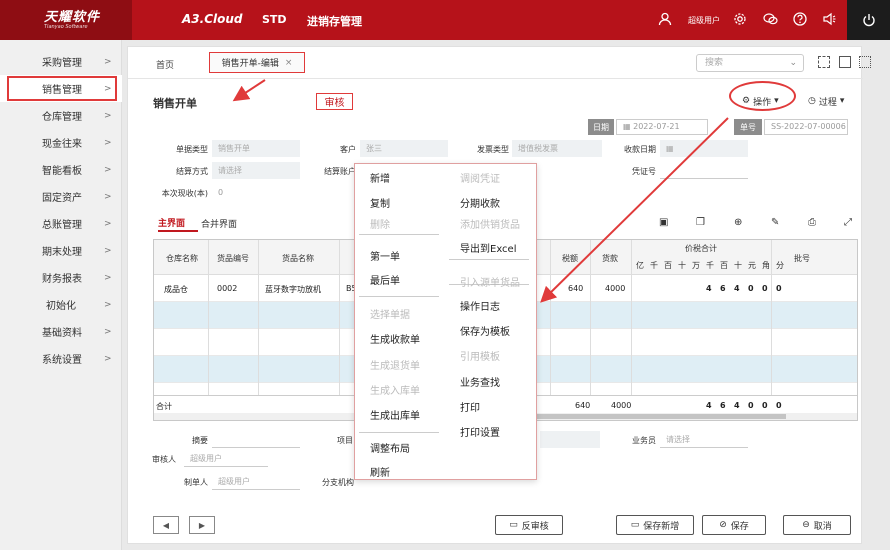  Describe the element at coordinates (490, 281) in the screenshot. I see `menu-item: 引入源单货品` at that location.